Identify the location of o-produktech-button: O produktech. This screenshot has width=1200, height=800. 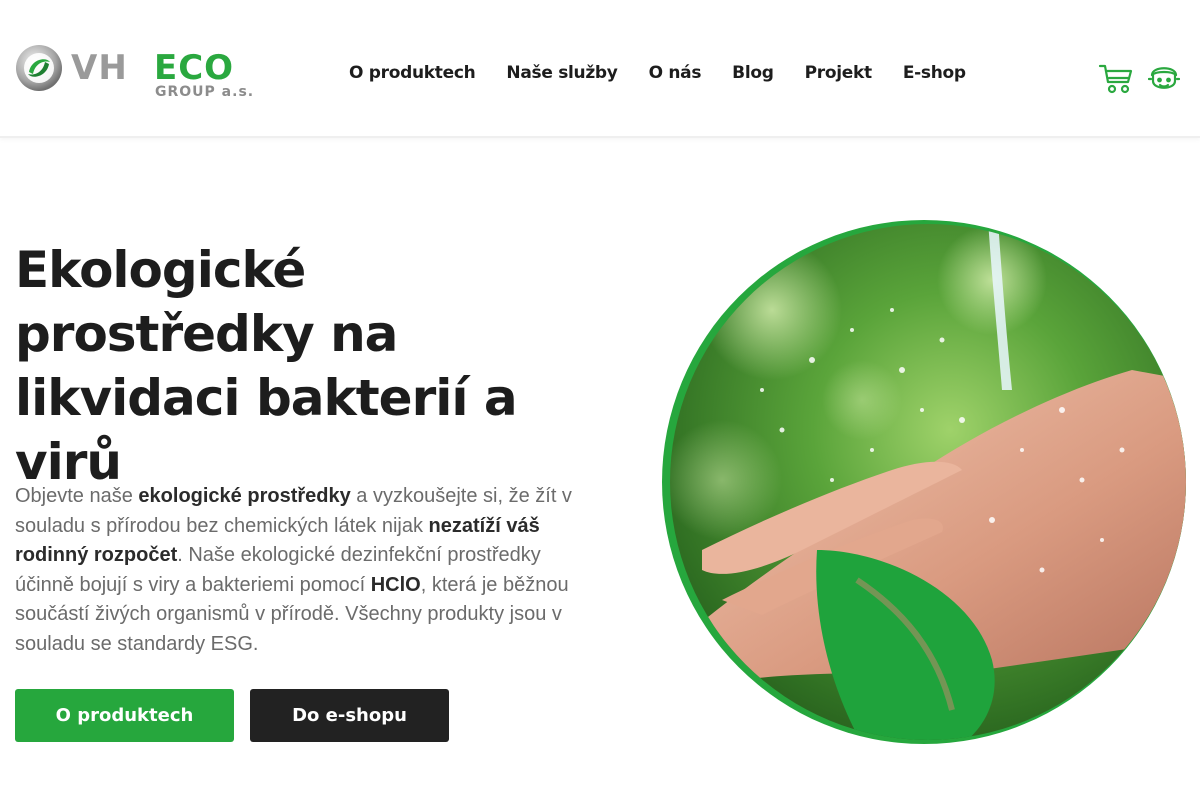
(124, 715).